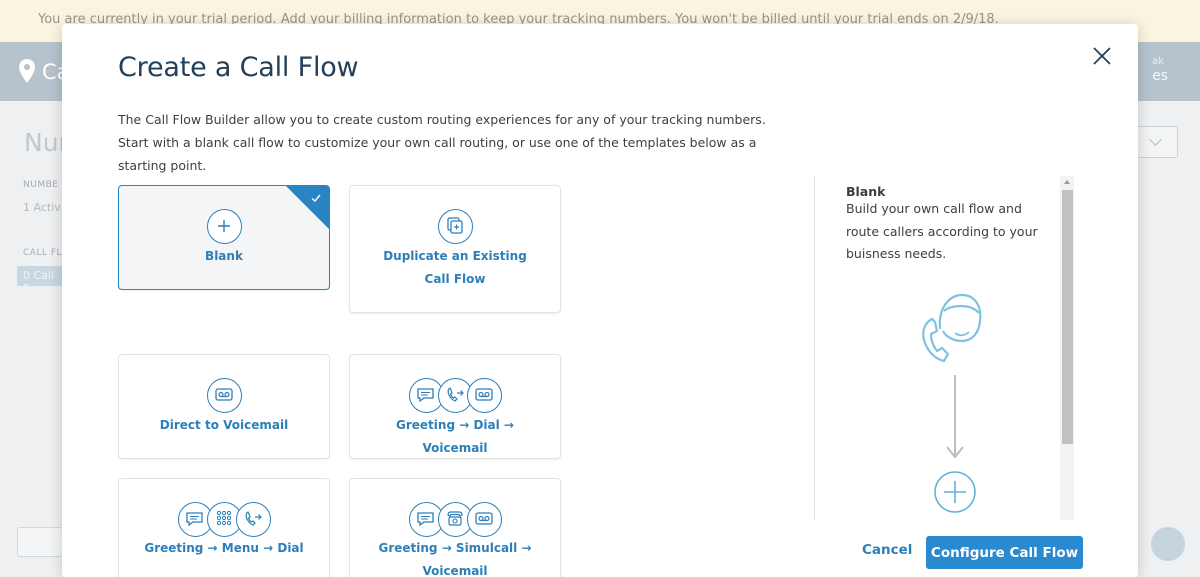 This screenshot has height=577, width=1200. Describe the element at coordinates (224, 226) in the screenshot. I see `plus-icon` at that location.